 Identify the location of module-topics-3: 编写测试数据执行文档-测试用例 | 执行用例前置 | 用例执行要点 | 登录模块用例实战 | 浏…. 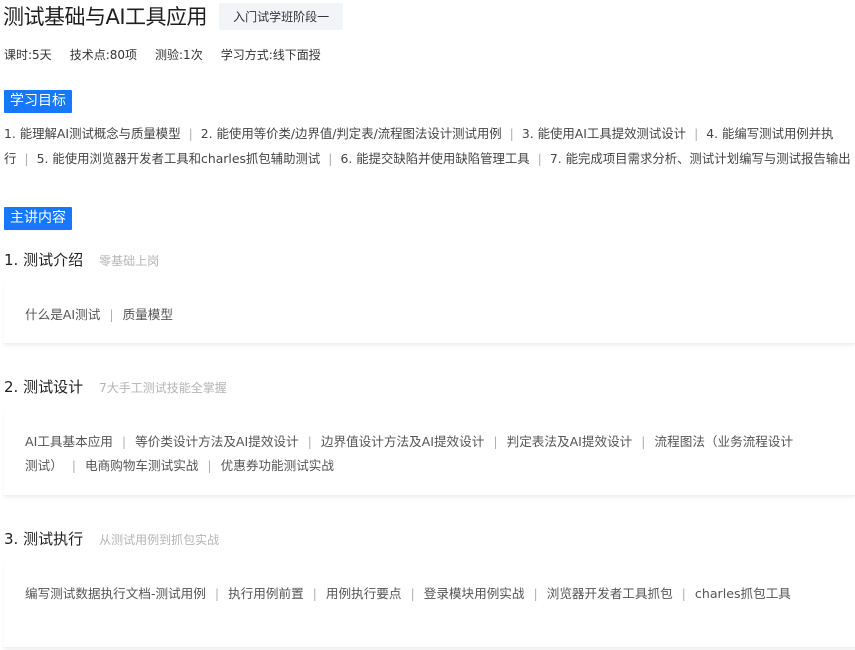
(412, 594).